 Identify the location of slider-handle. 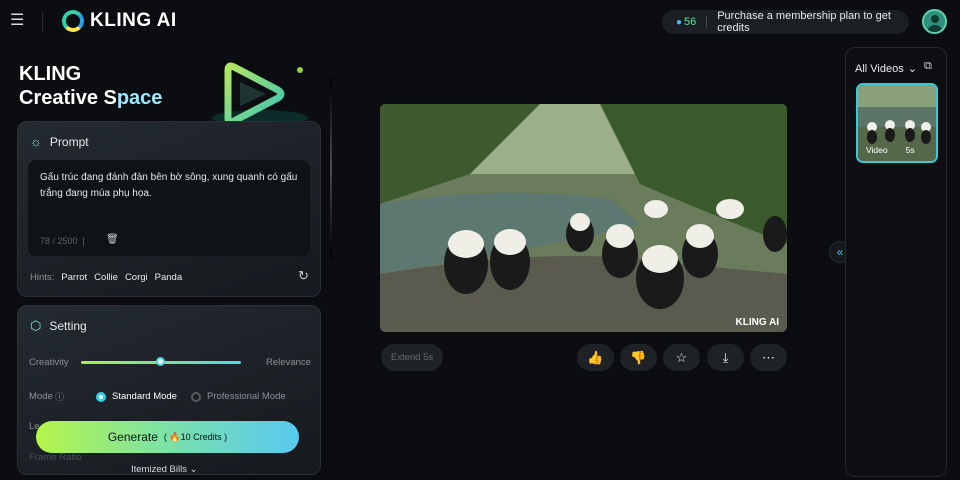
(160, 361).